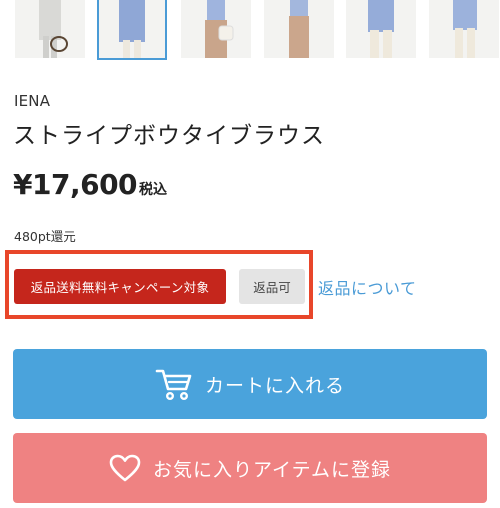  What do you see at coordinates (272, 469) in the screenshot?
I see `add-to-favorites-label: お気に入りアイテムに登録` at bounding box center [272, 469].